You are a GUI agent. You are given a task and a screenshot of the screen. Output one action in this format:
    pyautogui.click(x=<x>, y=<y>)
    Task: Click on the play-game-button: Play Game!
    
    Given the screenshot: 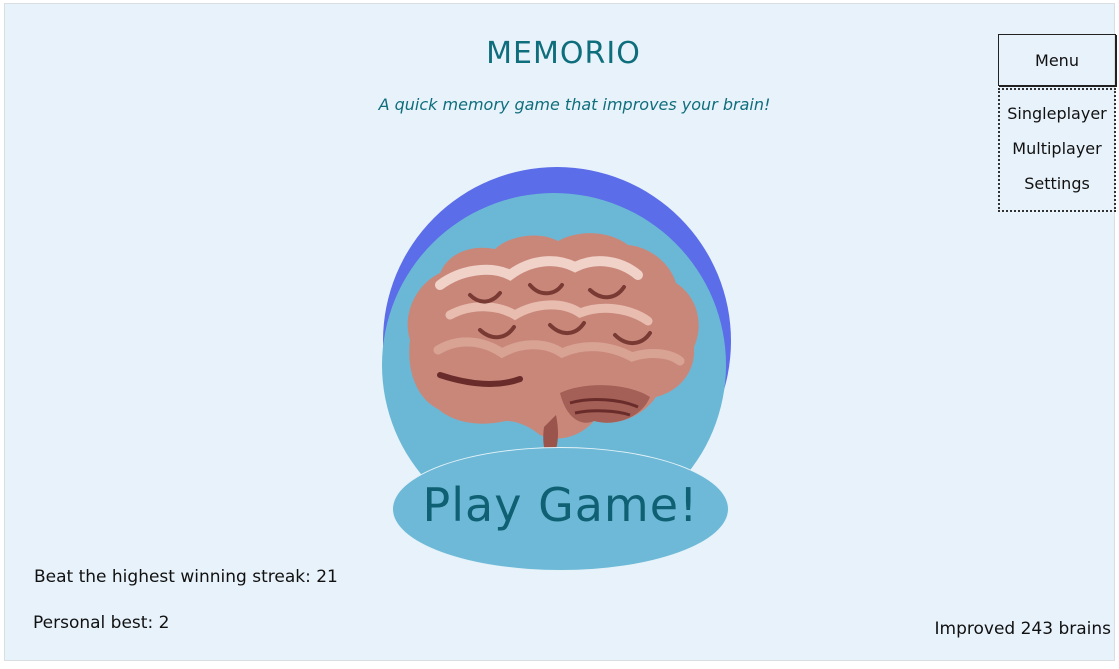 What is the action you would take?
    pyautogui.click(x=560, y=509)
    